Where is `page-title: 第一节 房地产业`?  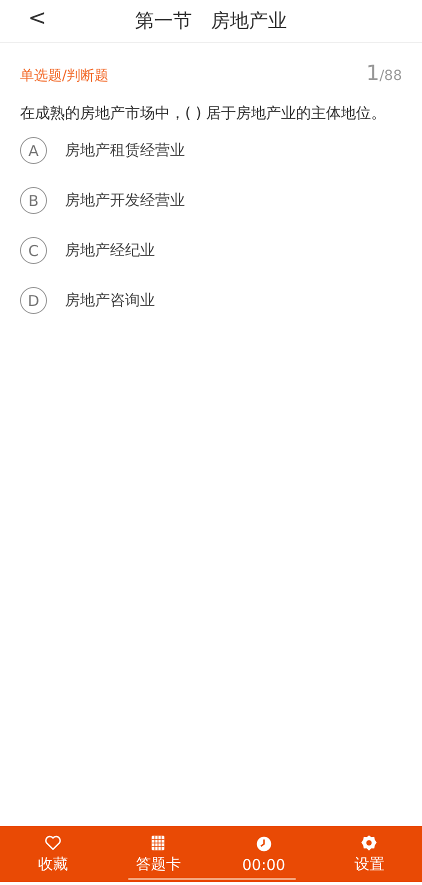 page-title: 第一节 房地产业 is located at coordinates (211, 21).